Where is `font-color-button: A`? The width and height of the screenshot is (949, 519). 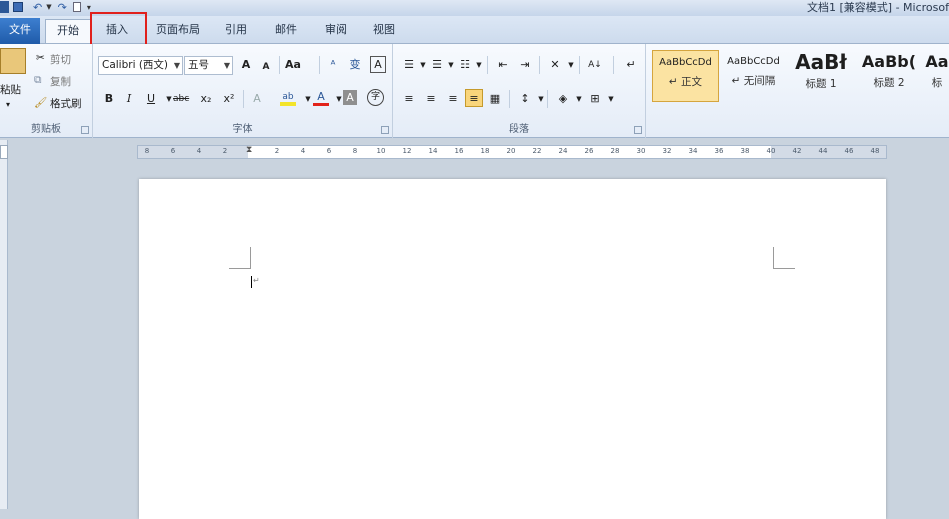 font-color-button: A is located at coordinates (321, 97).